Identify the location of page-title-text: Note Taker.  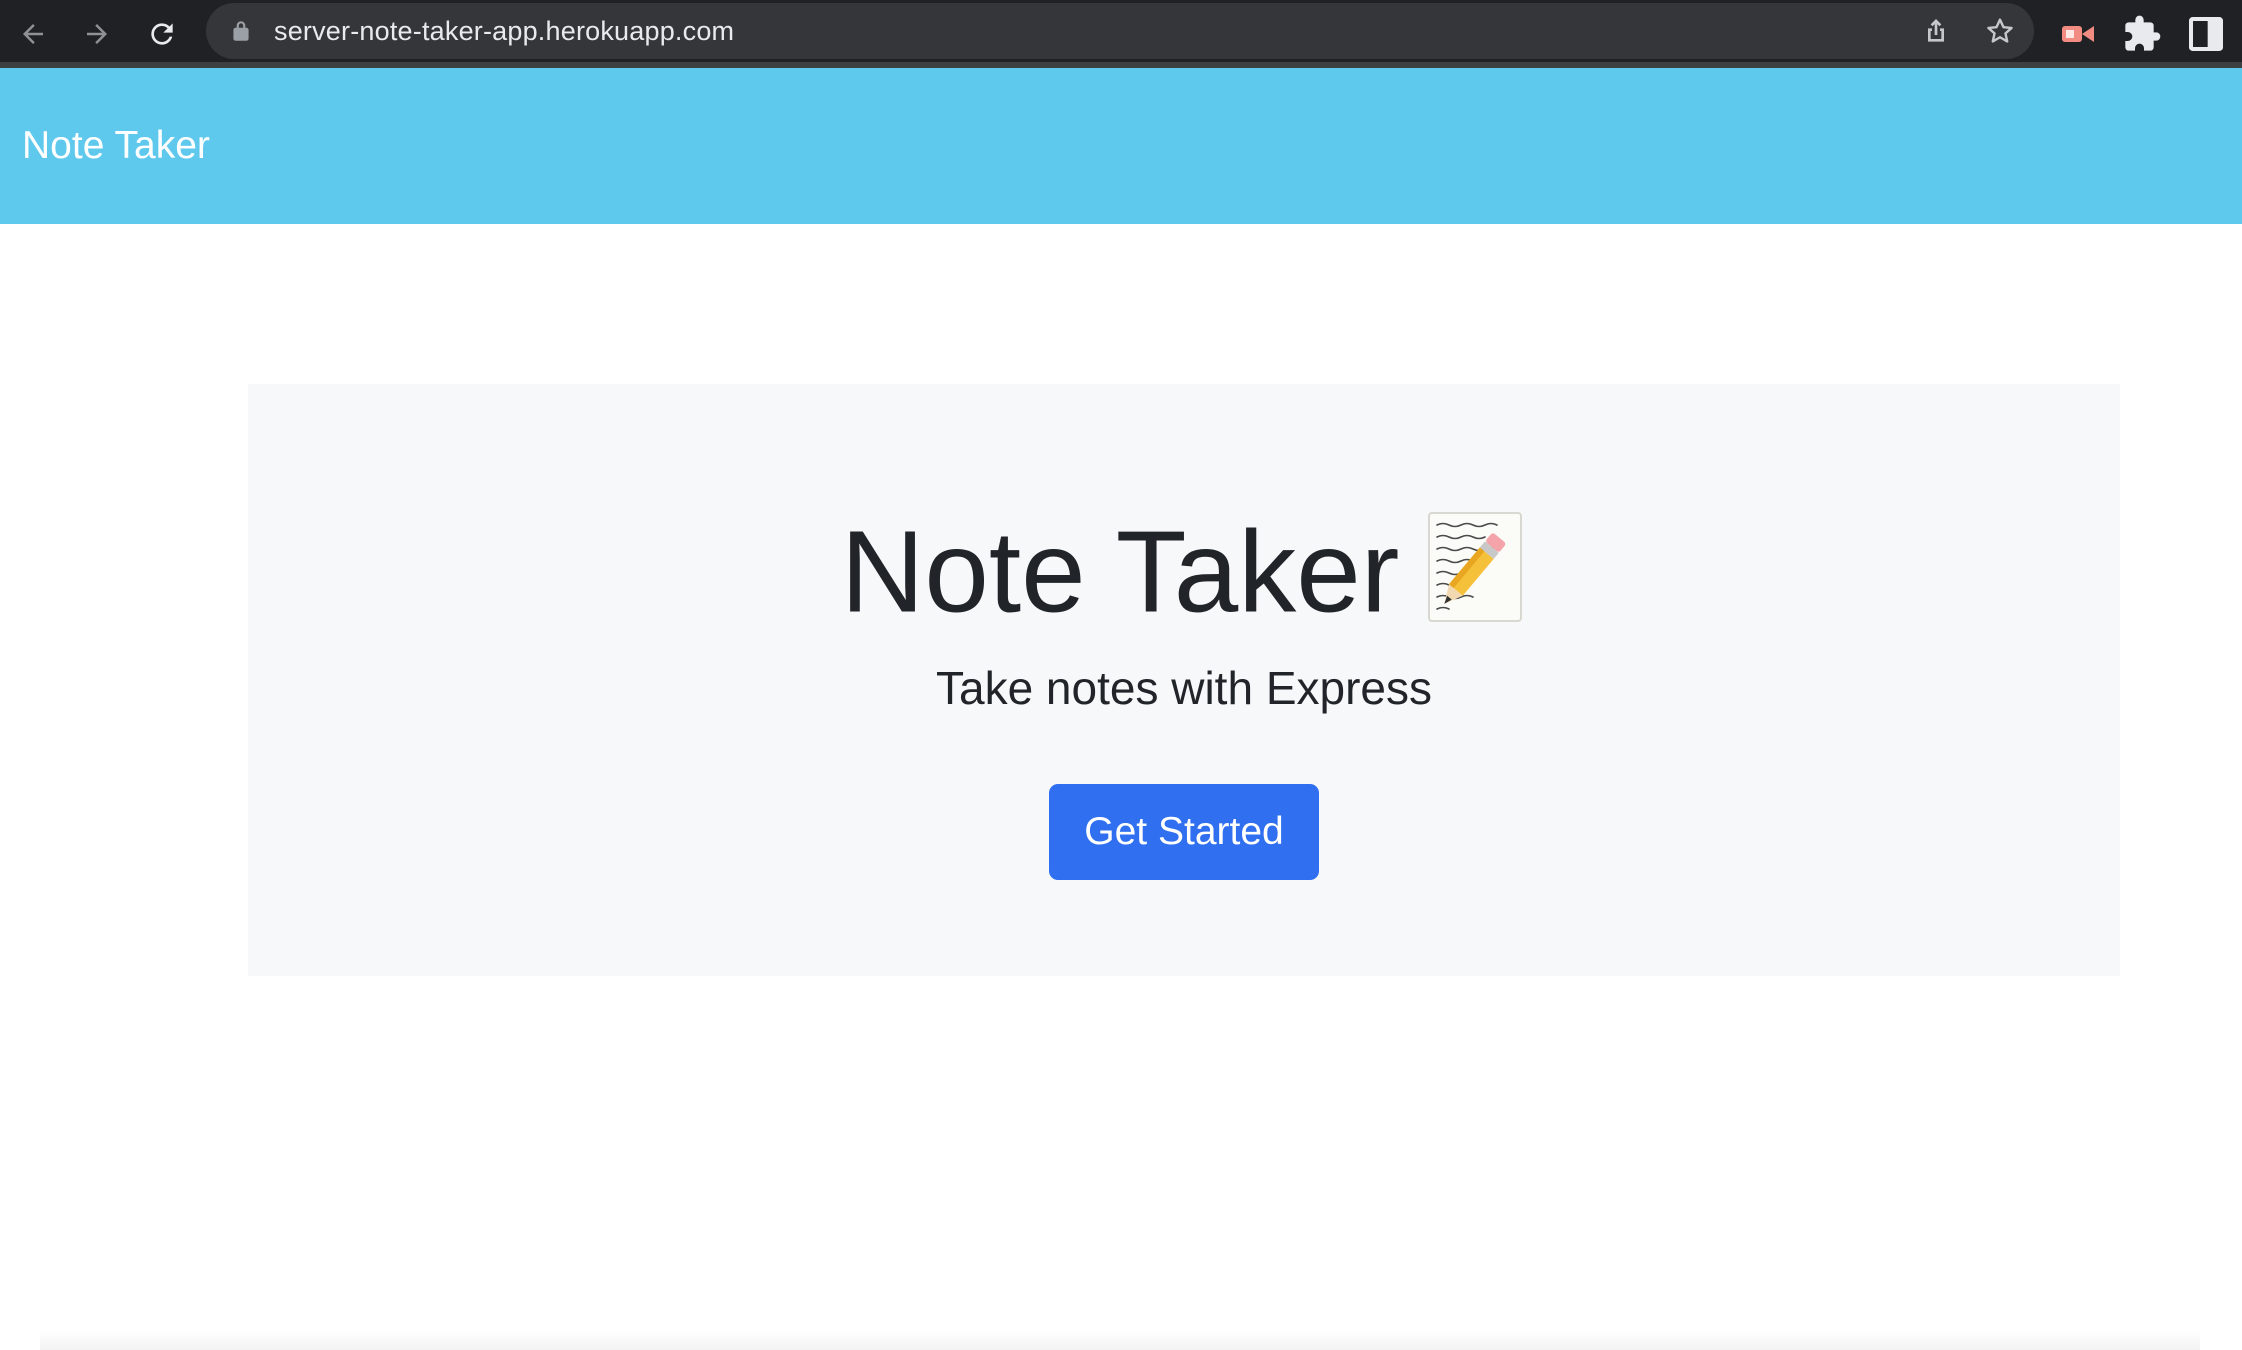
(1120, 571).